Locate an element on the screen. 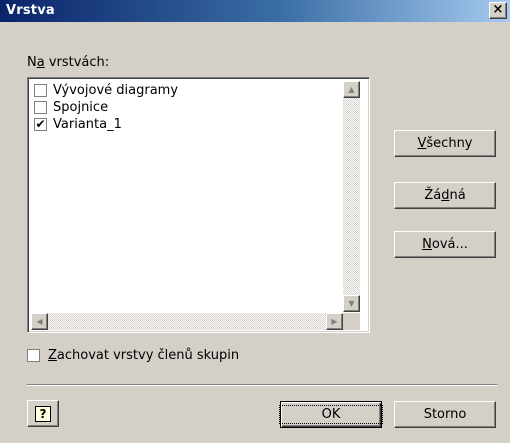  scroll-down-button: ▼ is located at coordinates (351, 303).